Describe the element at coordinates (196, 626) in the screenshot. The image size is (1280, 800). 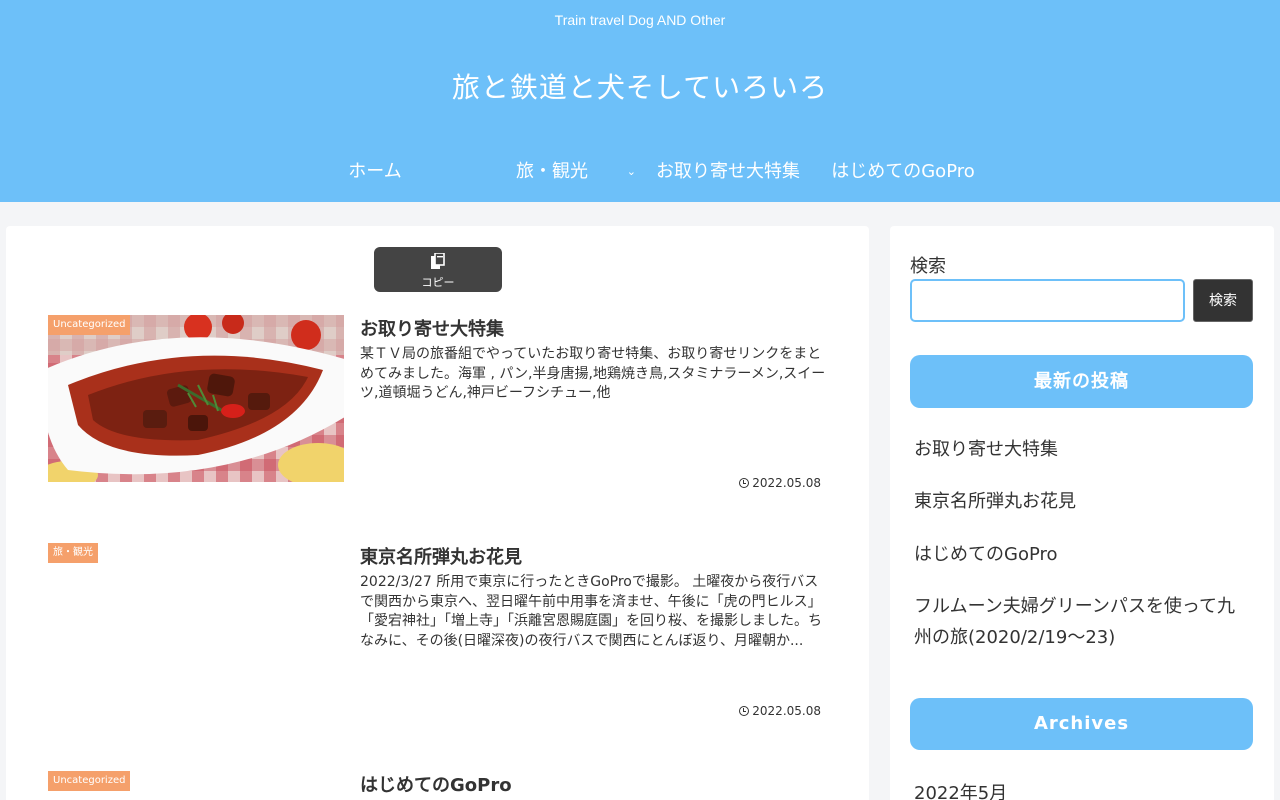
I see `post-thumbnail: 旅・観光` at that location.